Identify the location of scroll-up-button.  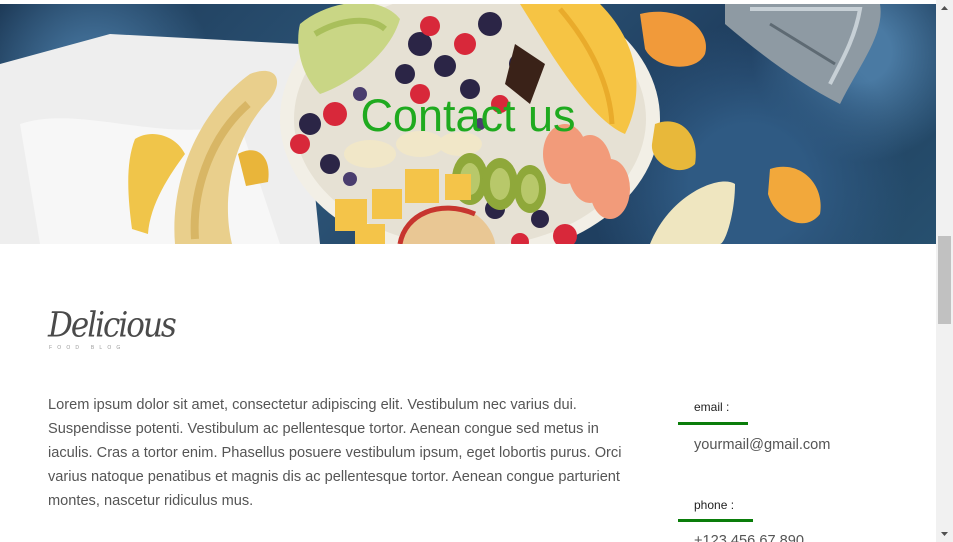
(944, 8).